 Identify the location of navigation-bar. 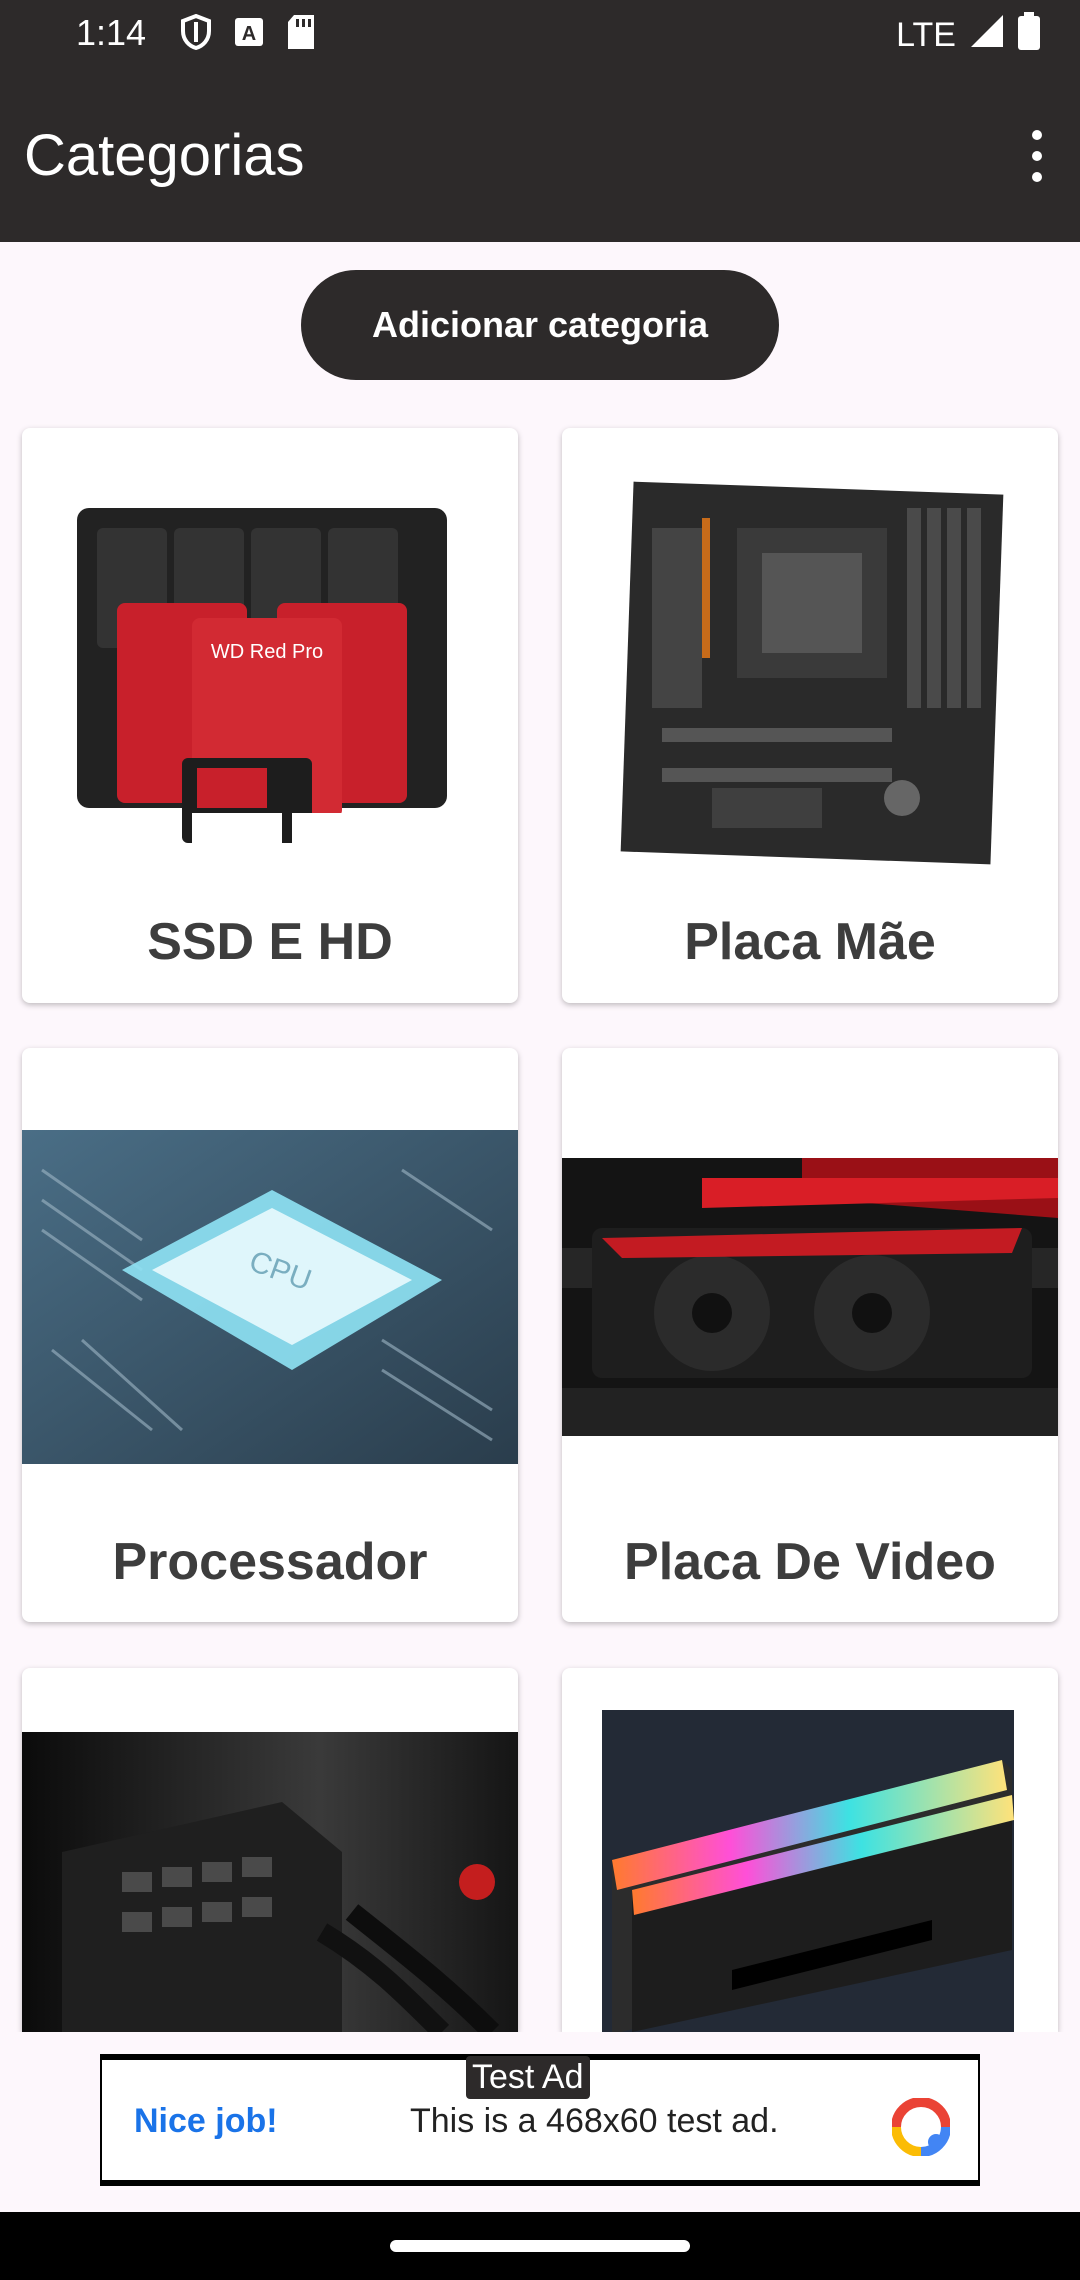
(540, 2246).